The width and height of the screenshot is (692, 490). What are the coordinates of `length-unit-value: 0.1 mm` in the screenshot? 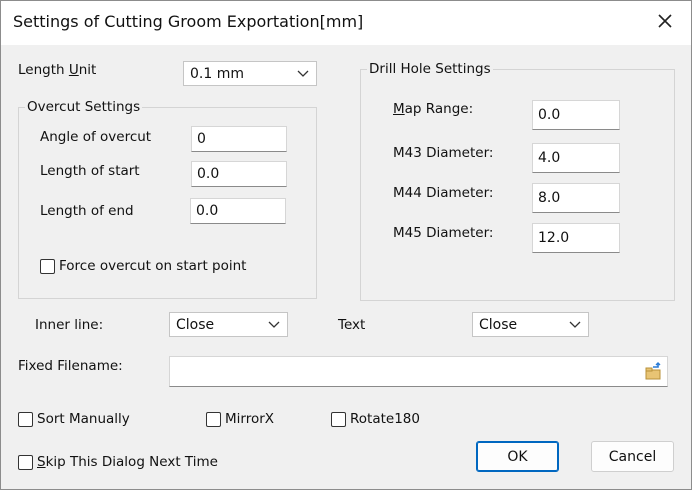 It's located at (217, 73).